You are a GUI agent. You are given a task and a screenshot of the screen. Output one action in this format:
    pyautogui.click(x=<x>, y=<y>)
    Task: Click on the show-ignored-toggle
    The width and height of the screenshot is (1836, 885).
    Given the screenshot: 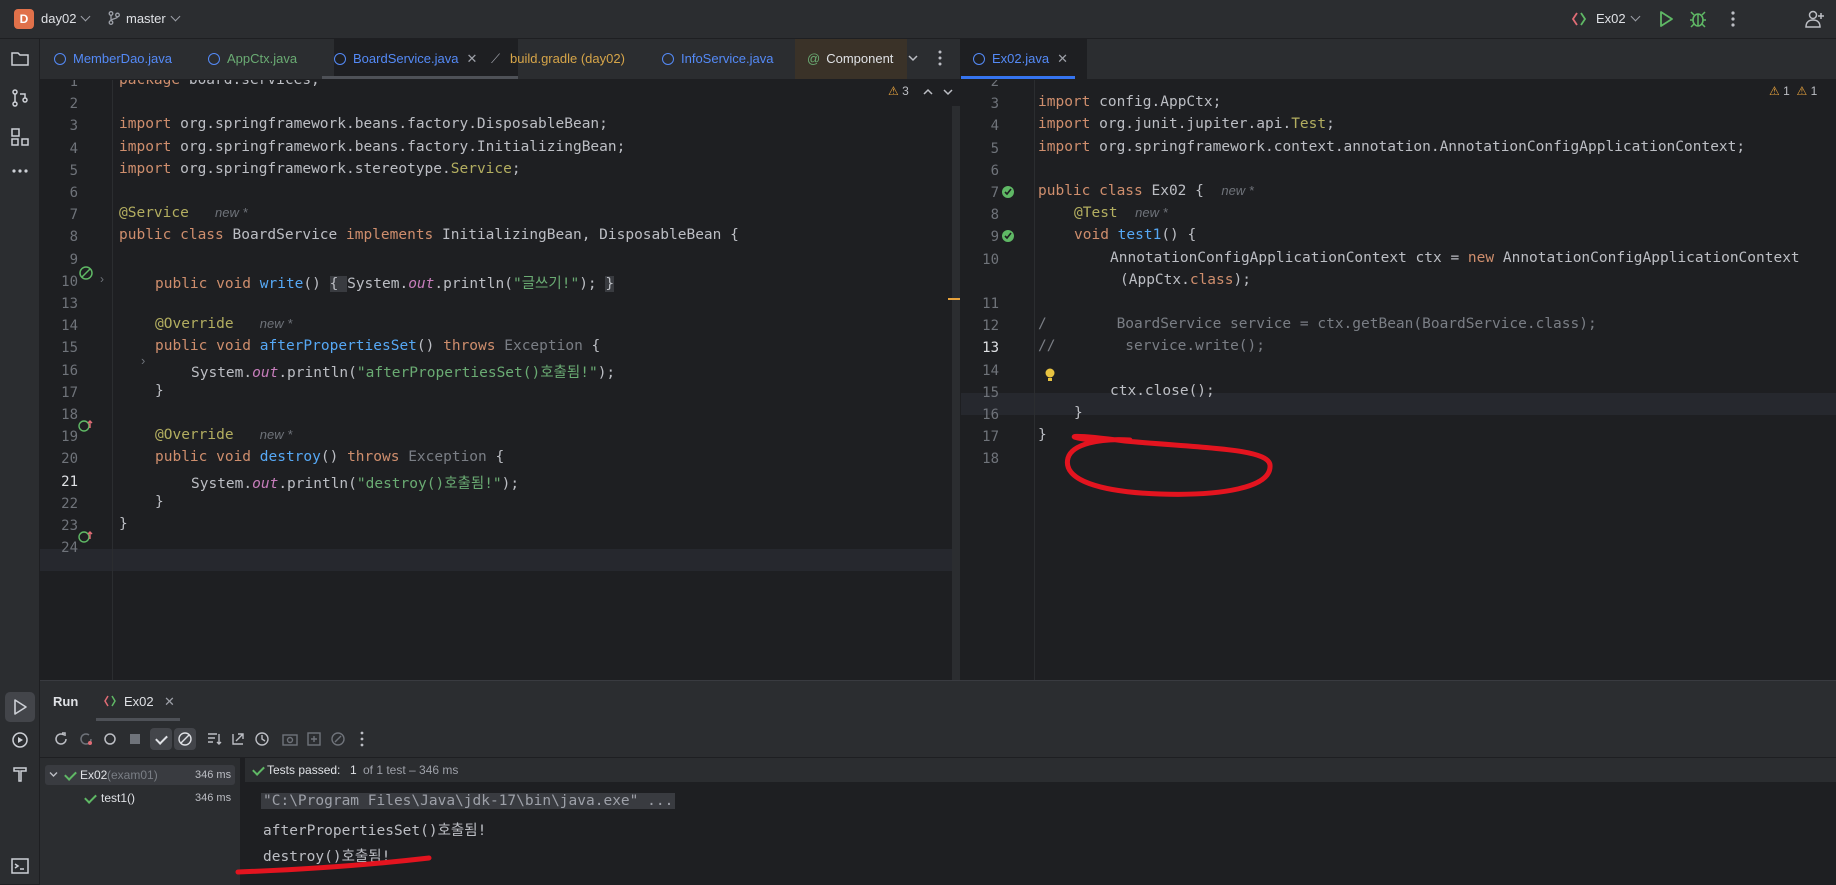 What is the action you would take?
    pyautogui.click(x=185, y=739)
    